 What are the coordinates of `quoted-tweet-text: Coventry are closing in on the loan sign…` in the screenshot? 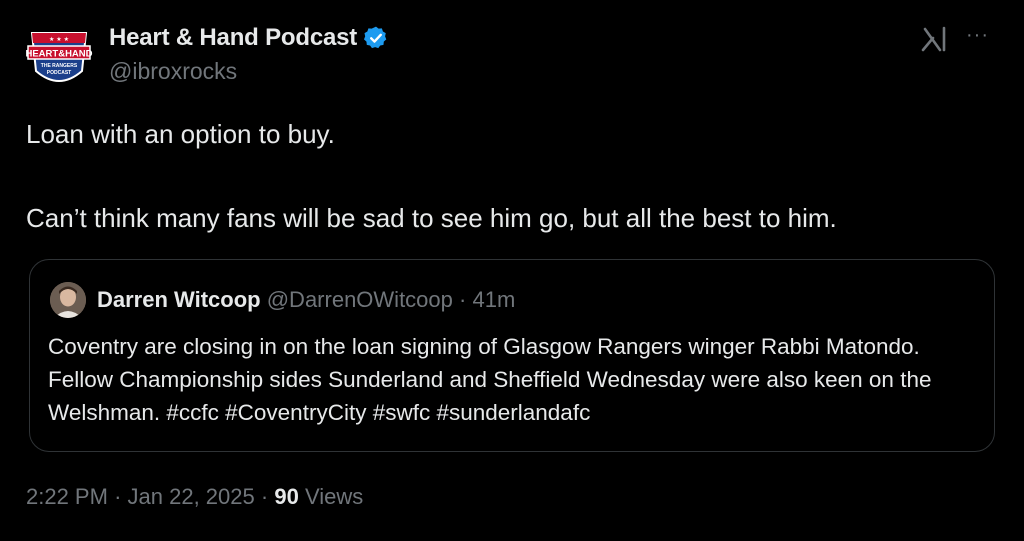 It's located at (490, 379).